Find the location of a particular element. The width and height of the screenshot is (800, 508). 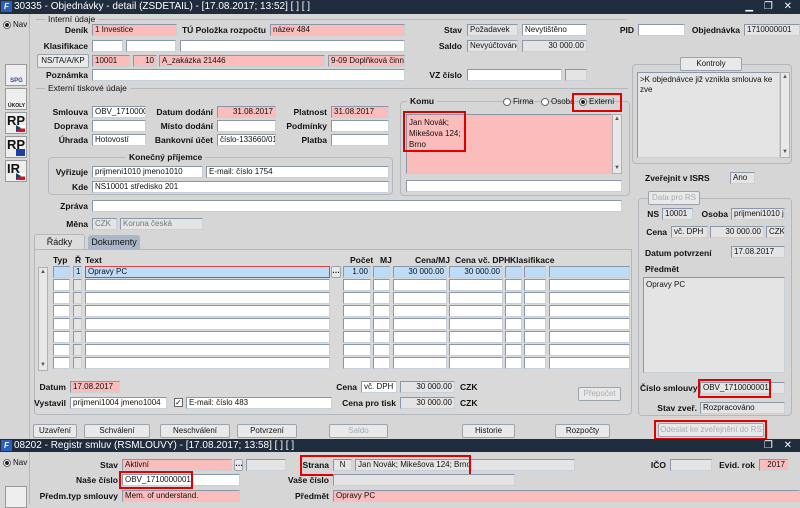

data-pro-rs-button: Data pro RS is located at coordinates (674, 198).